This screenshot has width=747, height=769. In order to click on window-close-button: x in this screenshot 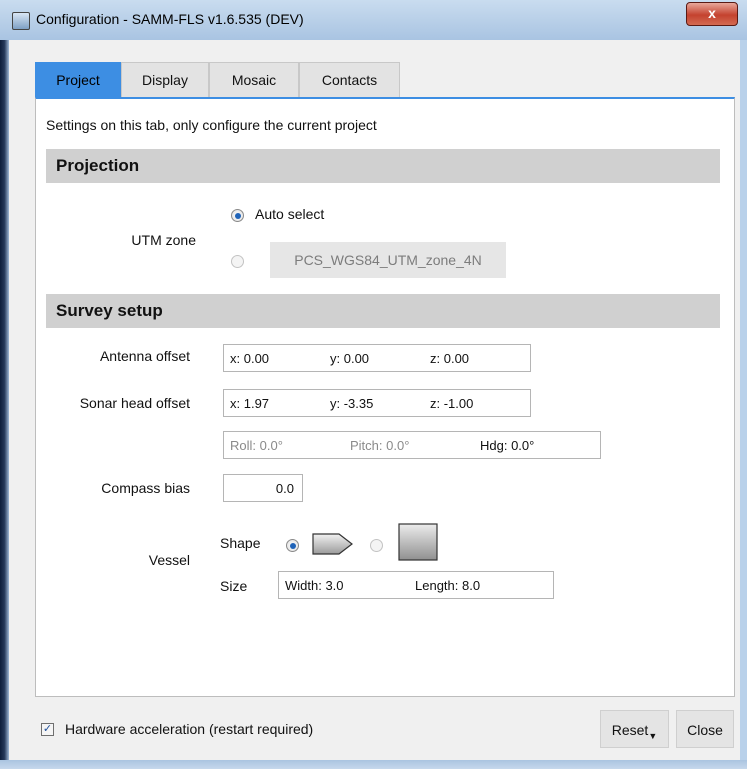, I will do `click(712, 14)`.